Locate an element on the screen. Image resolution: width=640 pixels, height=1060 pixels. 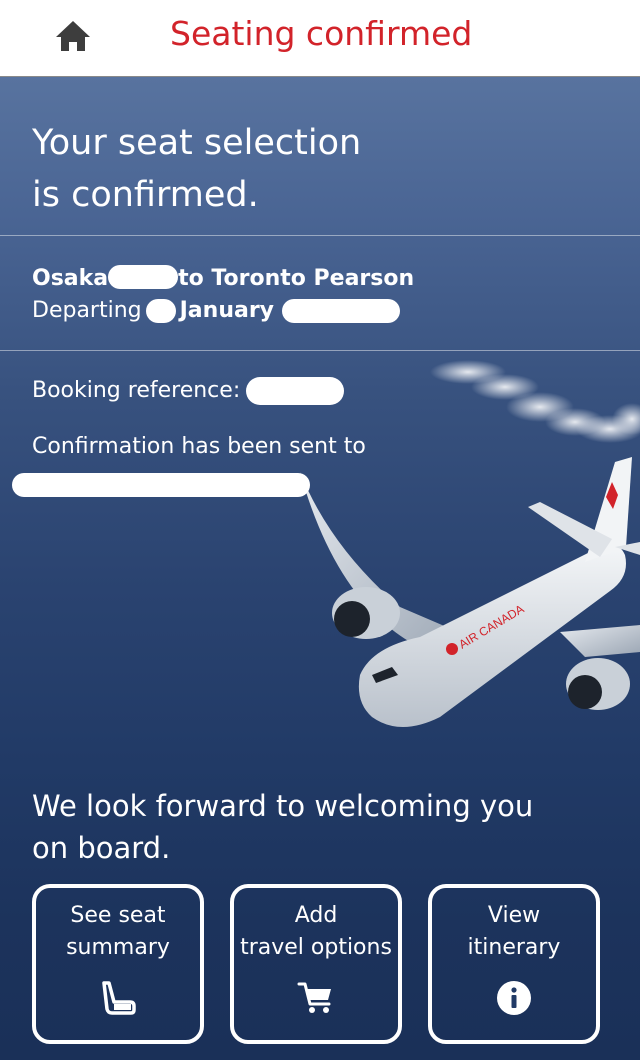
redacted-booking-code is located at coordinates (295, 391).